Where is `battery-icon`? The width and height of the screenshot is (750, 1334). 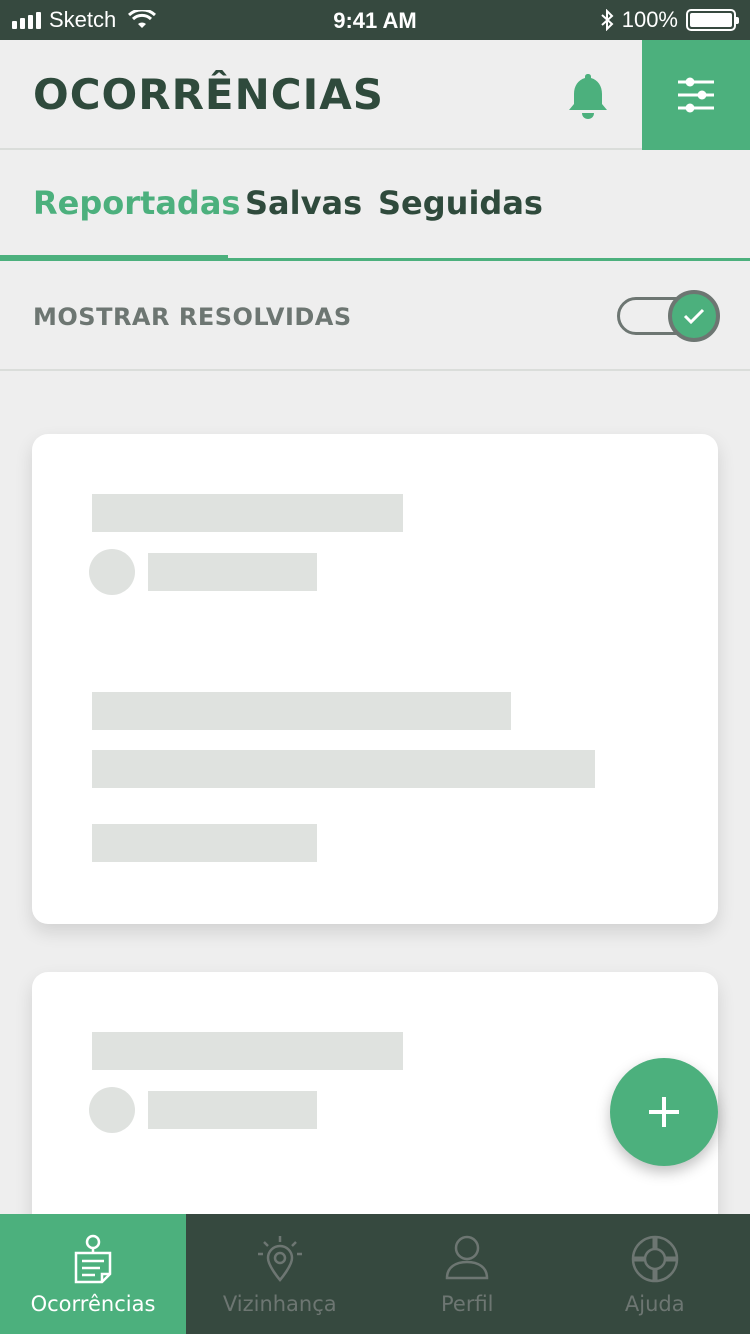
battery-icon is located at coordinates (712, 20).